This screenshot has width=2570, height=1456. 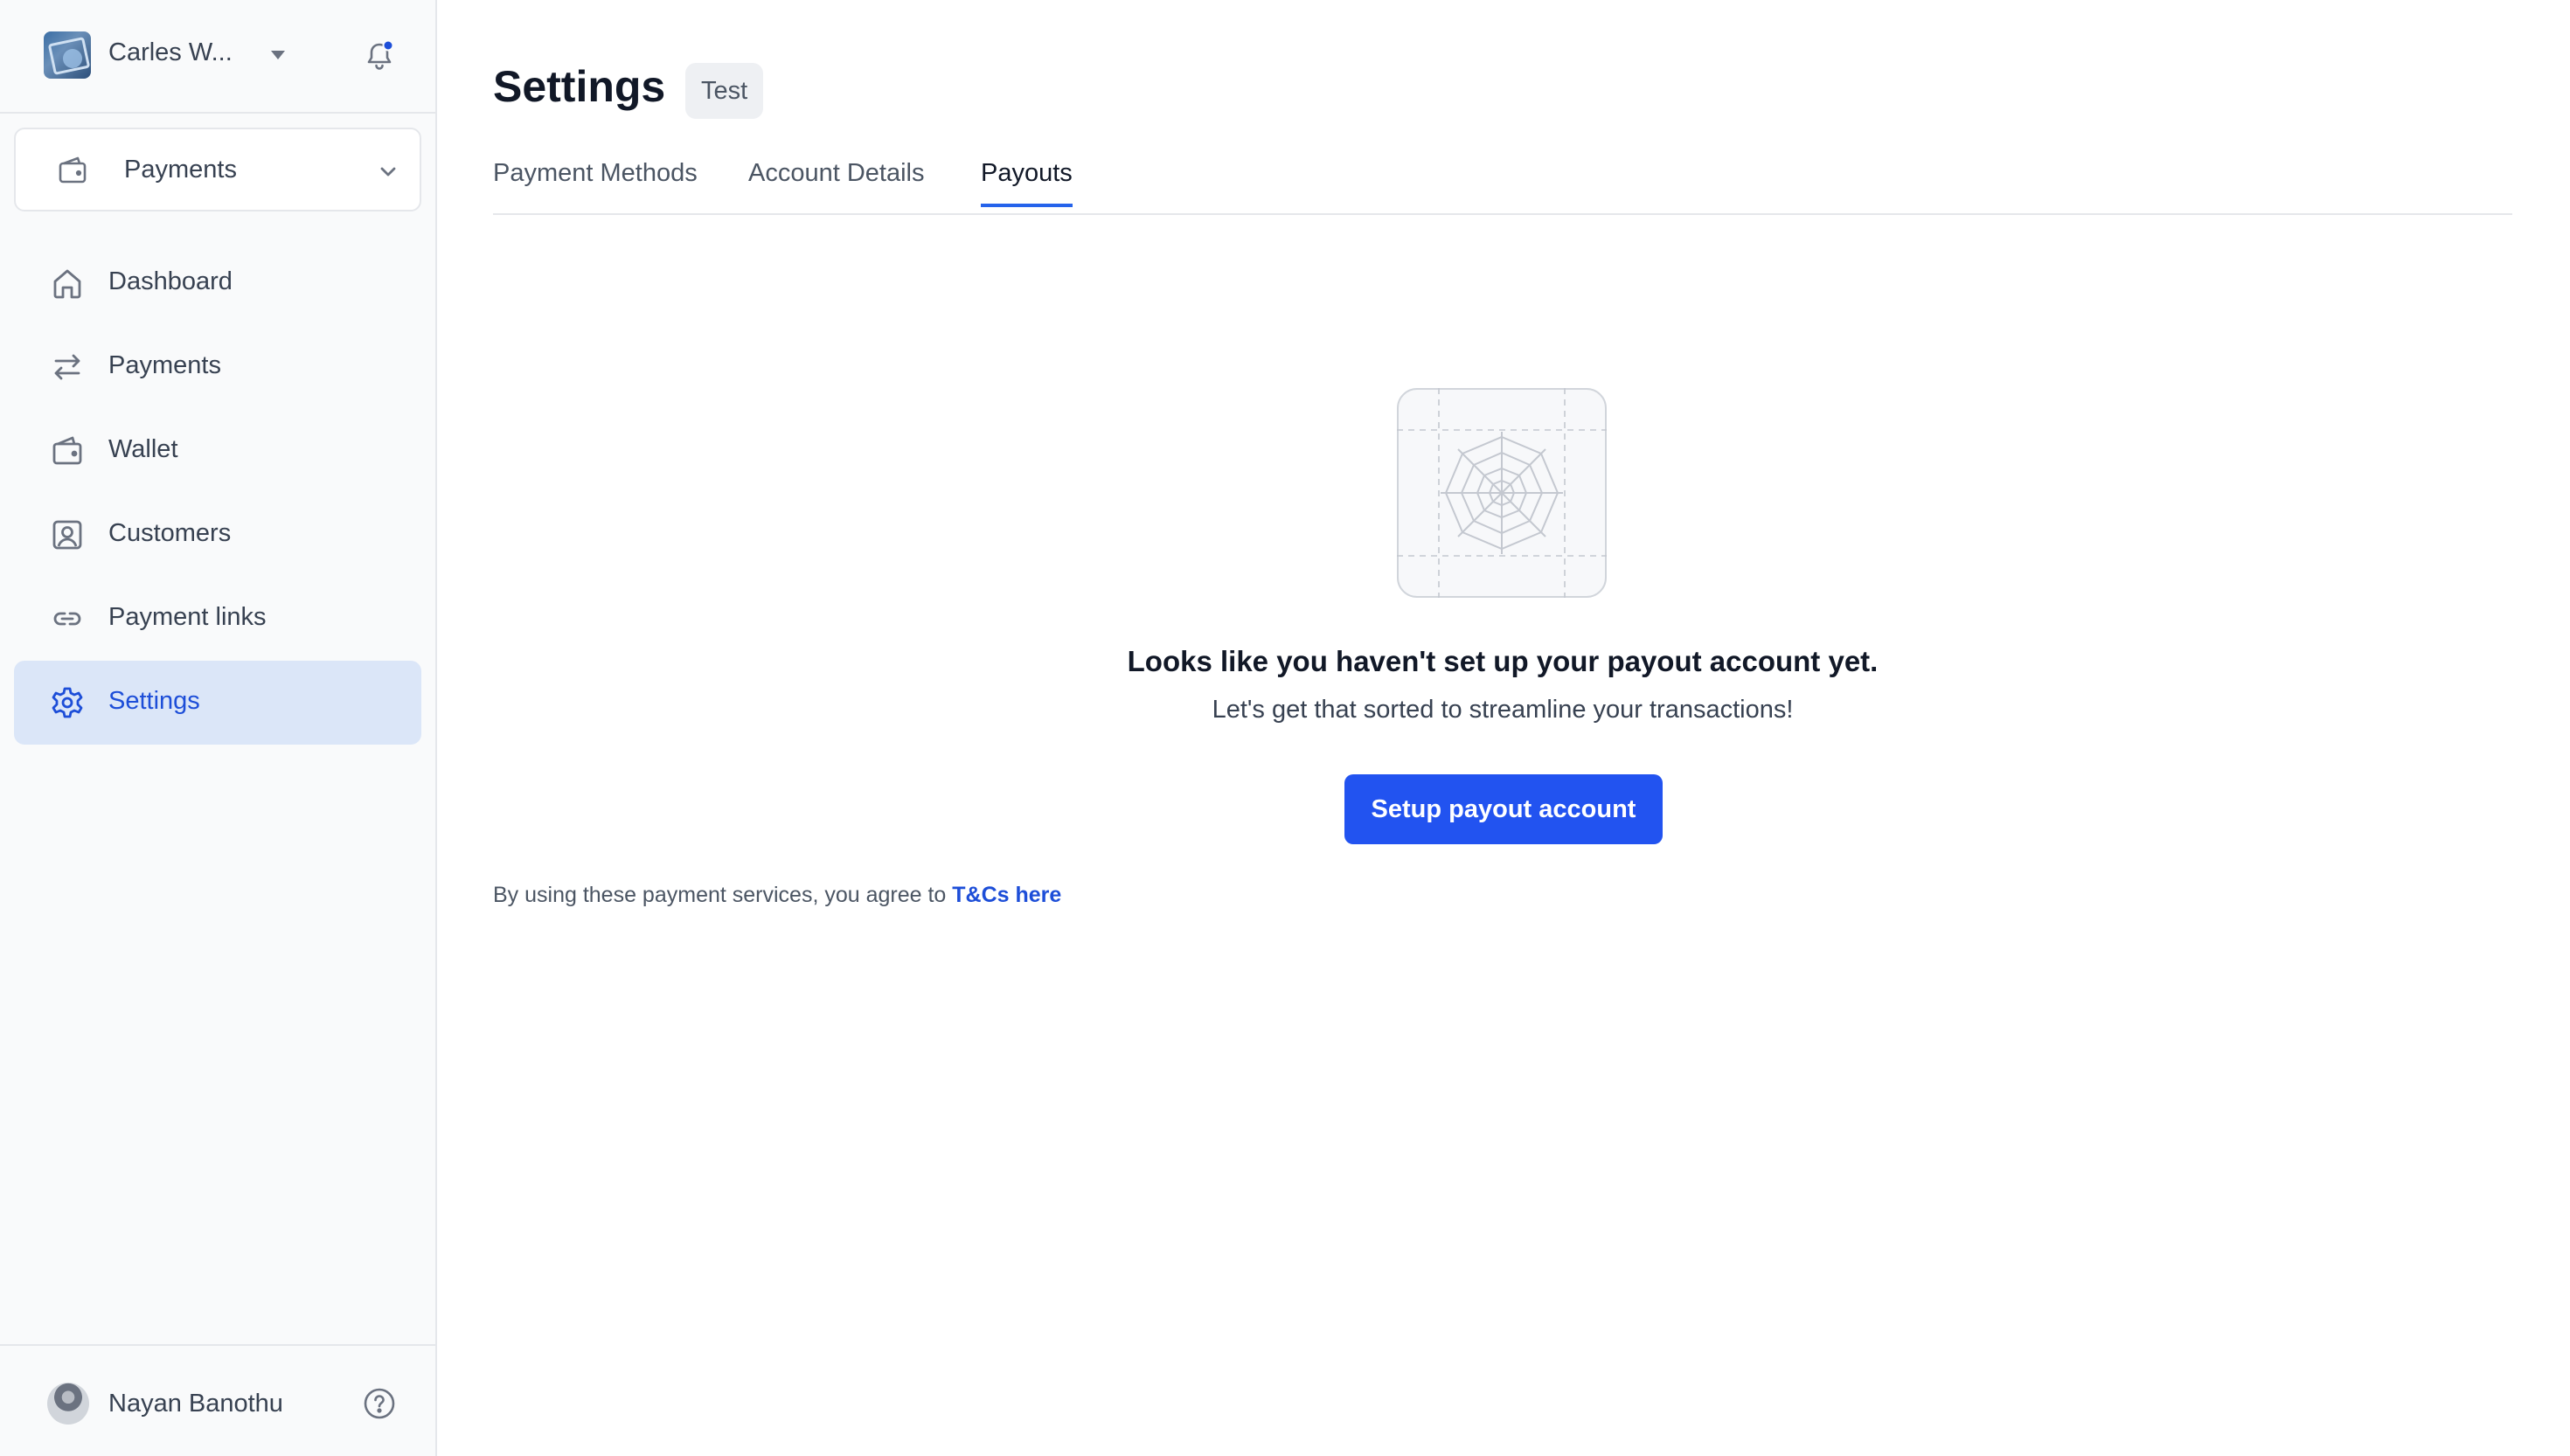 I want to click on module-switcher: Payments, so click(x=217, y=169).